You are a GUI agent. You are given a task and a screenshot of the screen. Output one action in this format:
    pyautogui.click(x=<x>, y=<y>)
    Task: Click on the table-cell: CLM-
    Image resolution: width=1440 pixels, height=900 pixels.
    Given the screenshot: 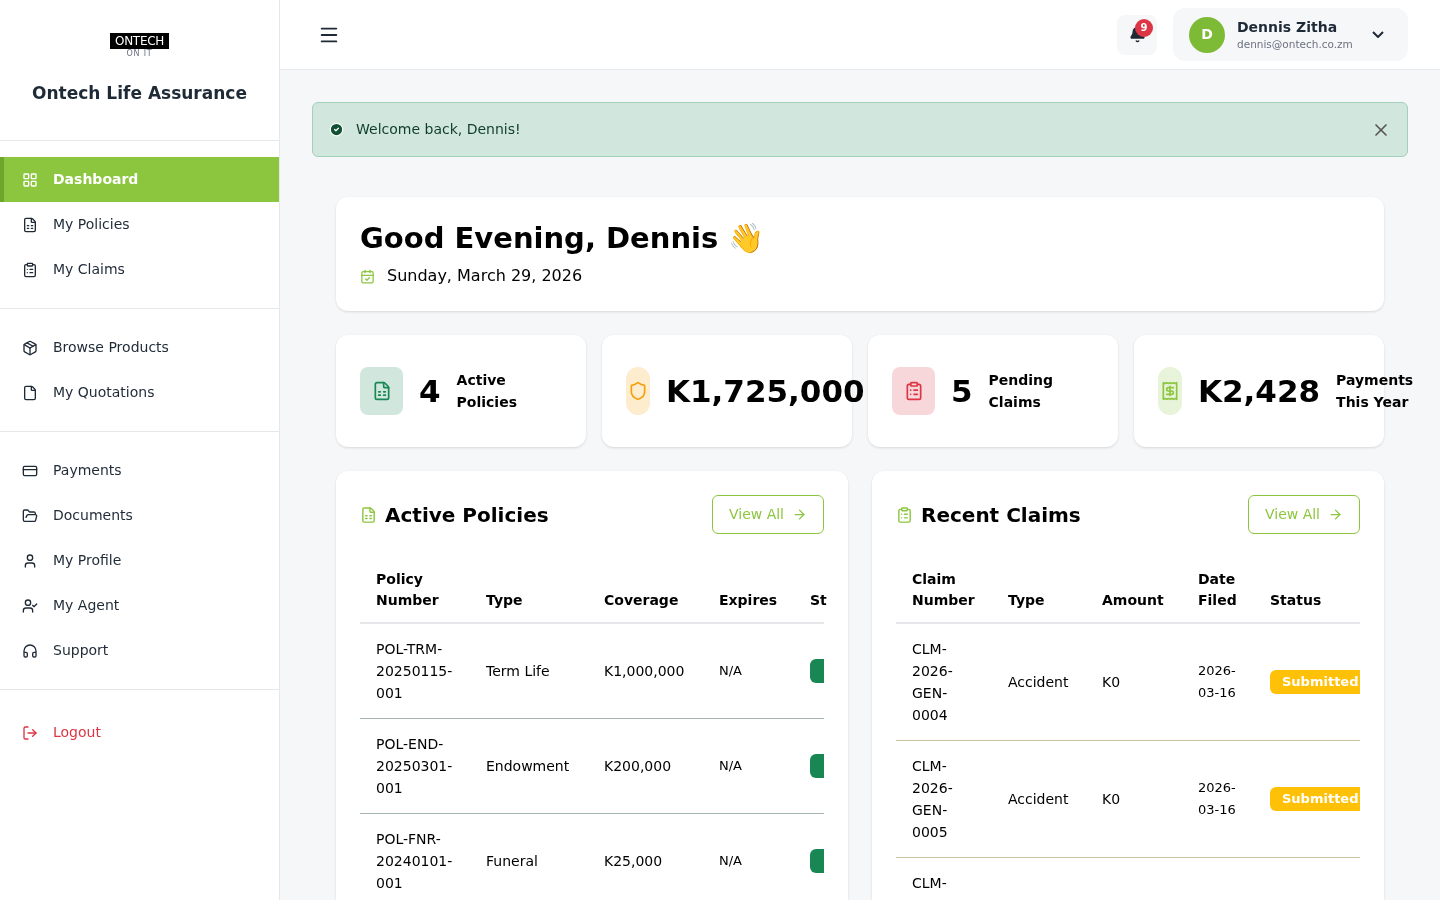 What is the action you would take?
    pyautogui.click(x=944, y=878)
    